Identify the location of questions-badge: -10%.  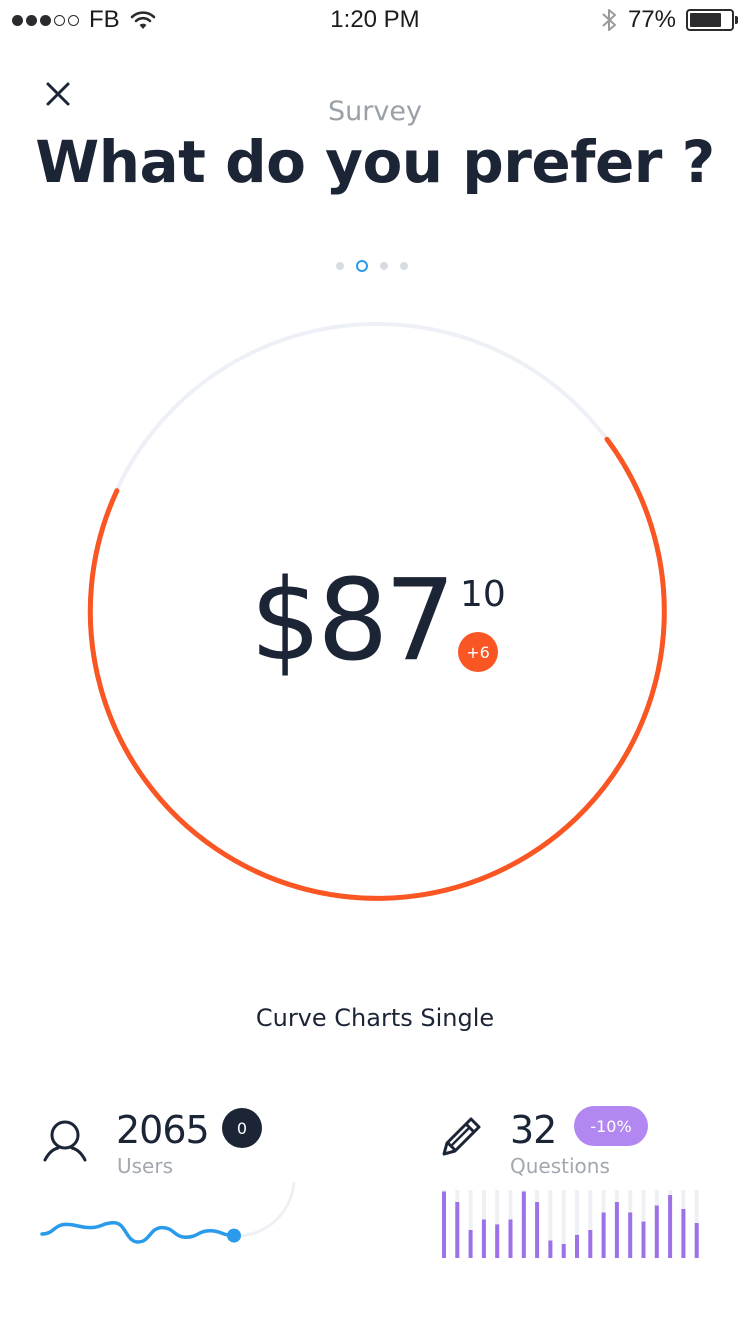
(611, 1126).